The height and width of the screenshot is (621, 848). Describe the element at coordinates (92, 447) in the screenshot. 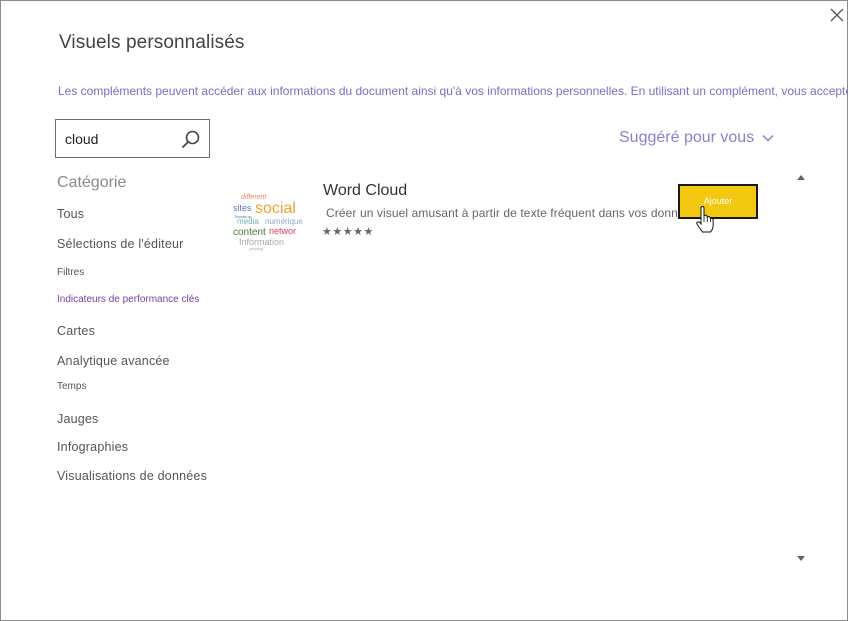

I see `category-infographics: Infographies` at that location.